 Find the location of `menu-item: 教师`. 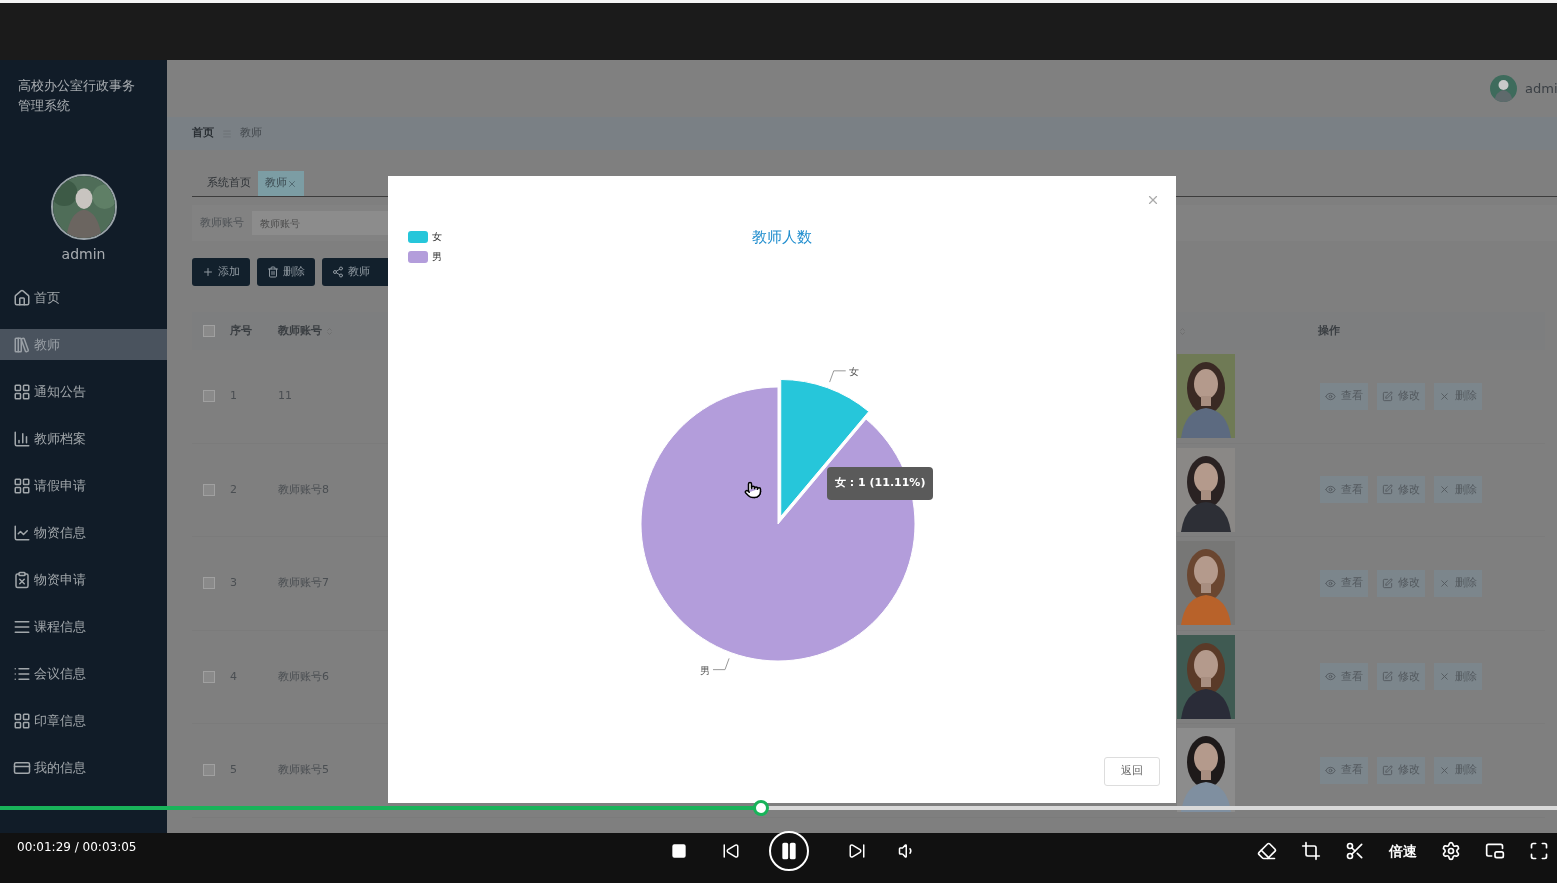

menu-item: 教师 is located at coordinates (83, 344).